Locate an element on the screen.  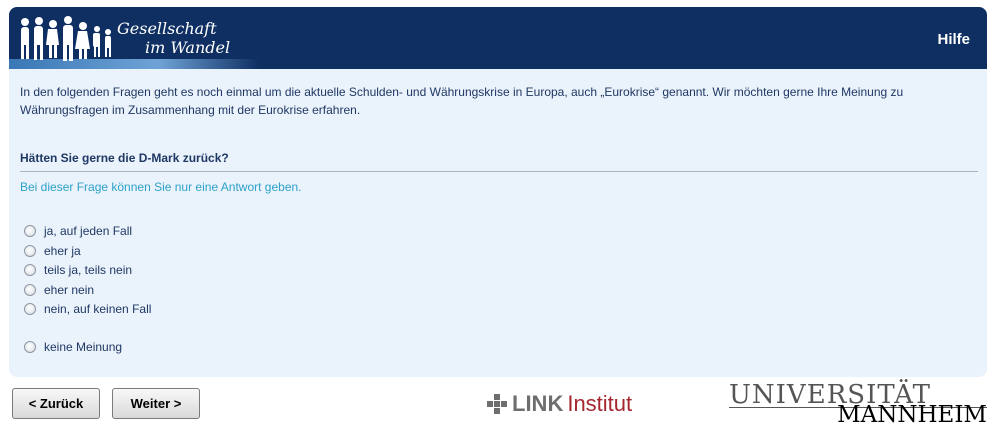
option-eher-ja: eher ja is located at coordinates (52, 251).